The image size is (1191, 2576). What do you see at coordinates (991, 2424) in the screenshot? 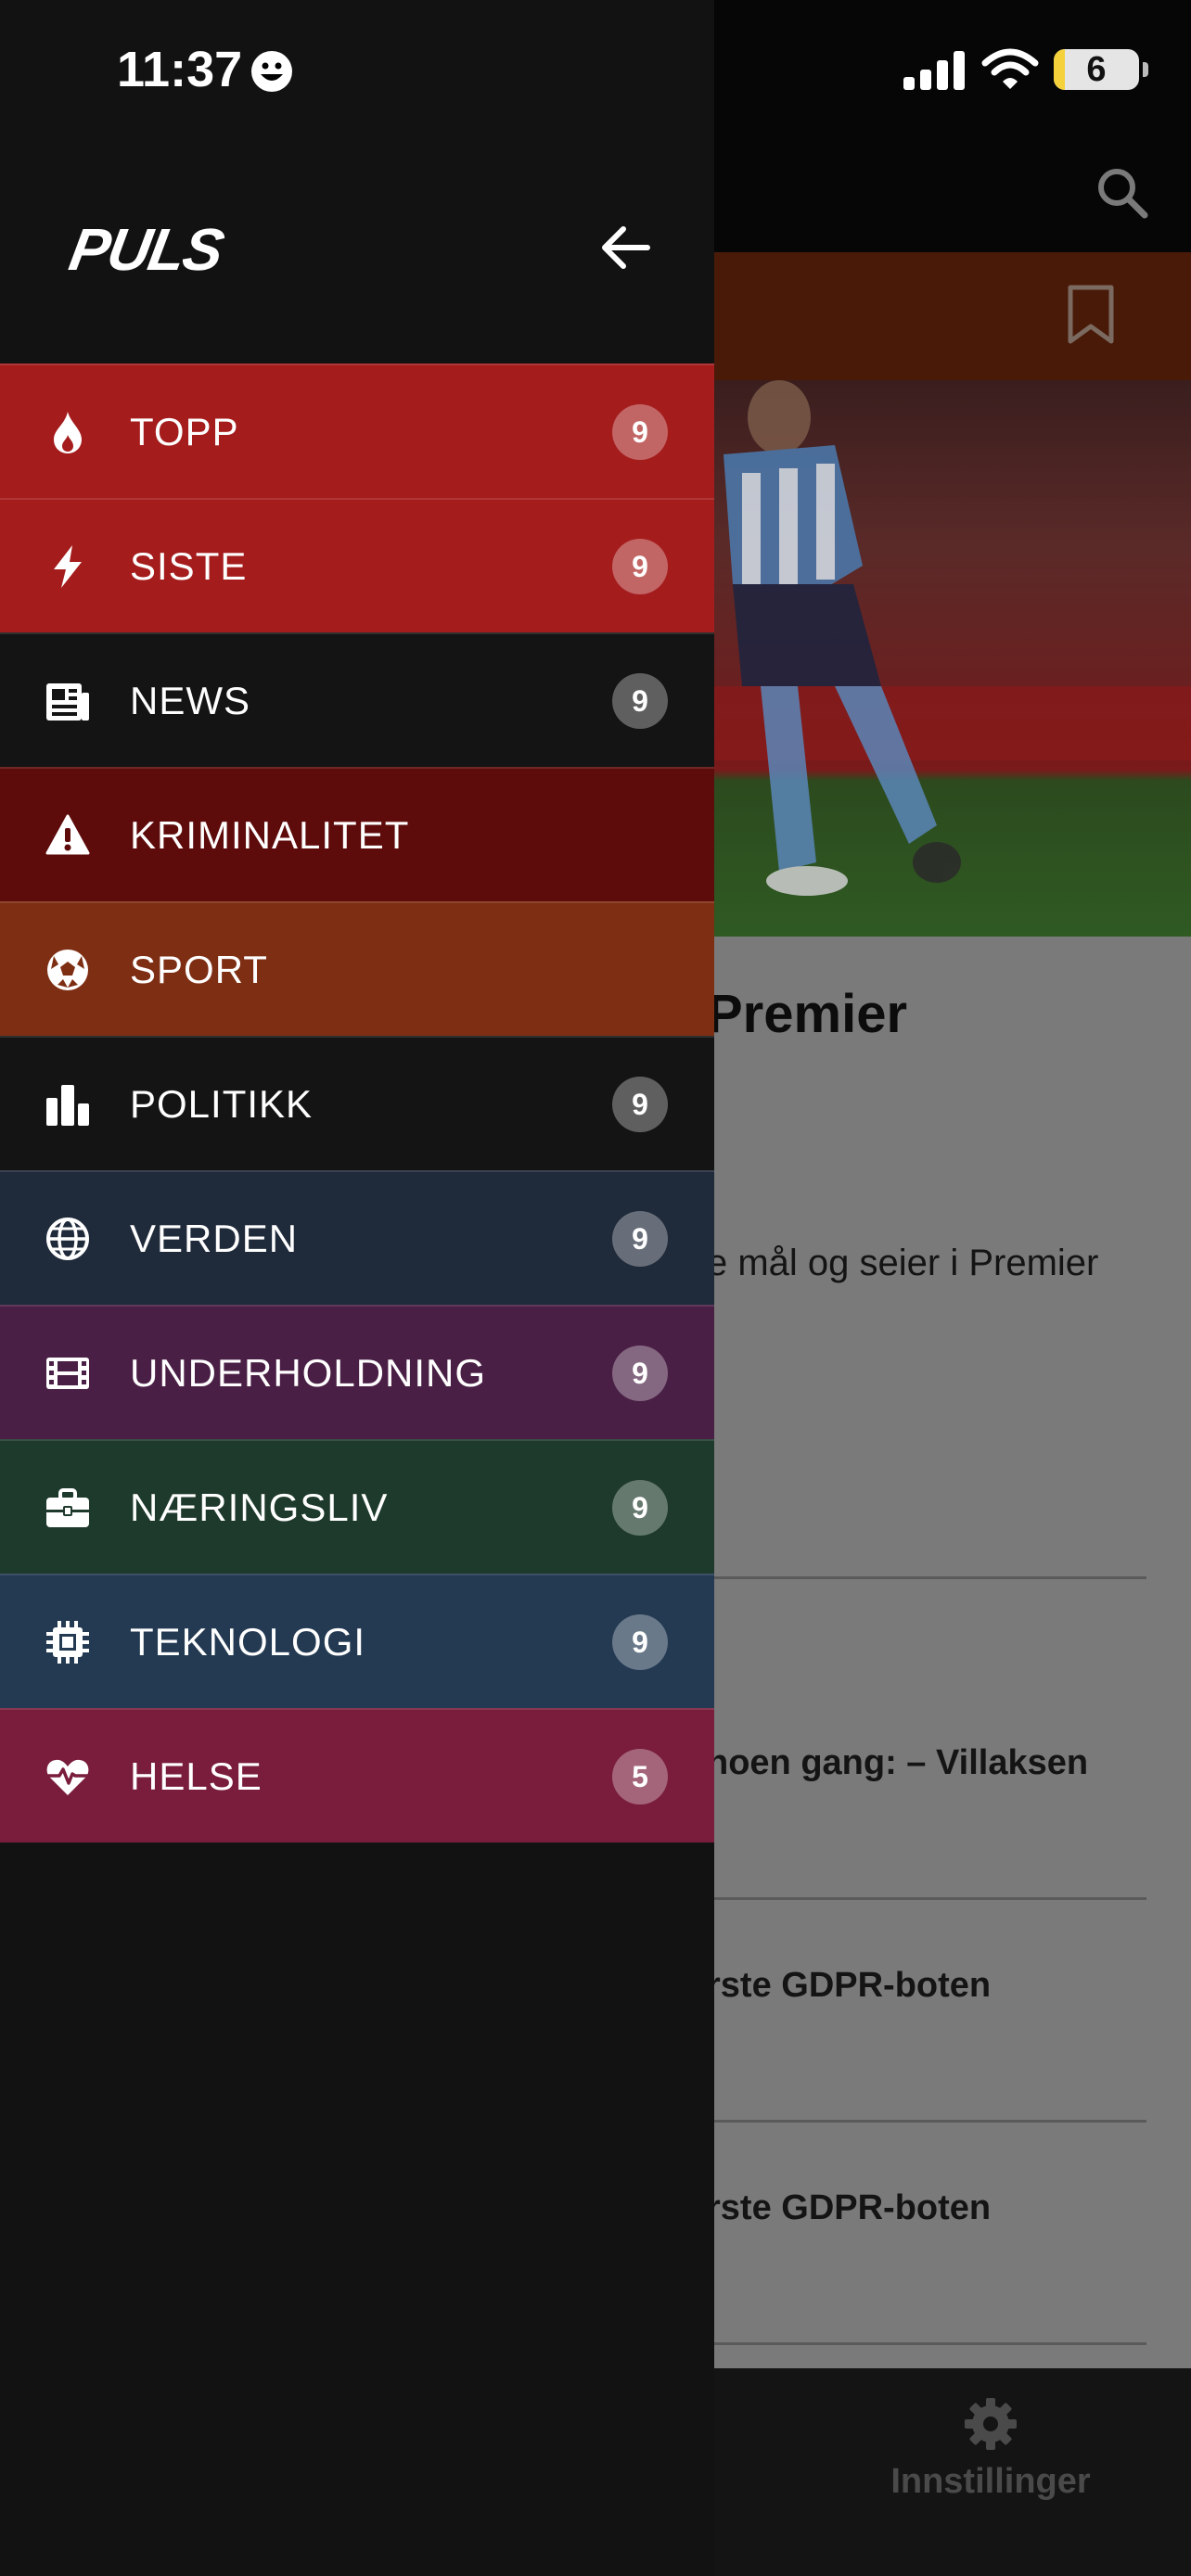
I see `gear-icon` at bounding box center [991, 2424].